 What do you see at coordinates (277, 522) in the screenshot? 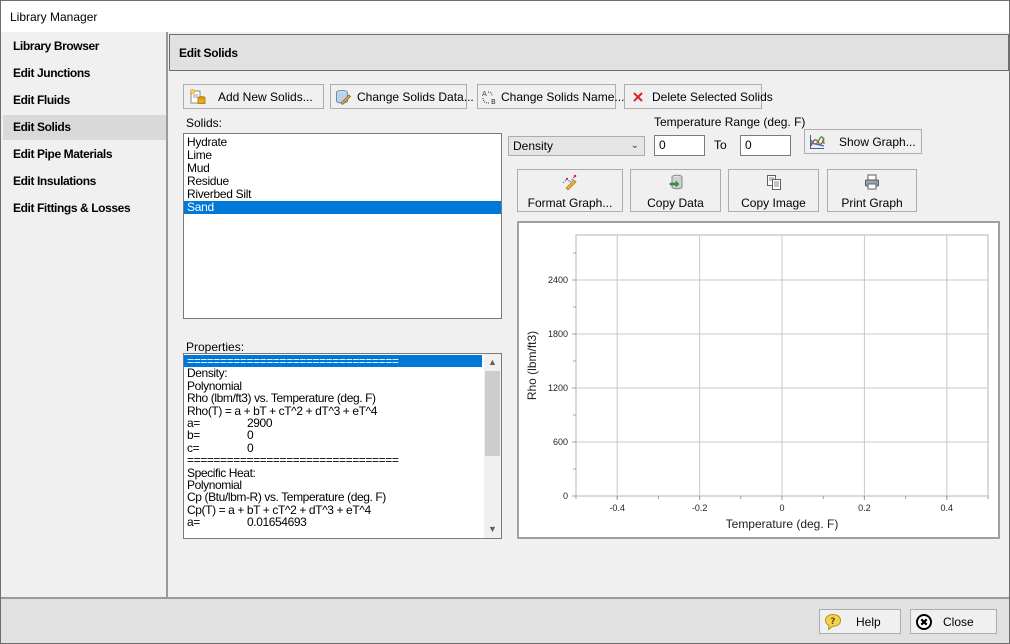
I see `coefficient-value: 0.01654693` at bounding box center [277, 522].